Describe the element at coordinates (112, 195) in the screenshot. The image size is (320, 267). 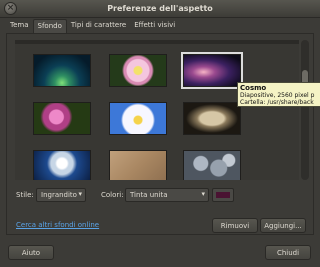
I see `colors-label: Colori:` at that location.